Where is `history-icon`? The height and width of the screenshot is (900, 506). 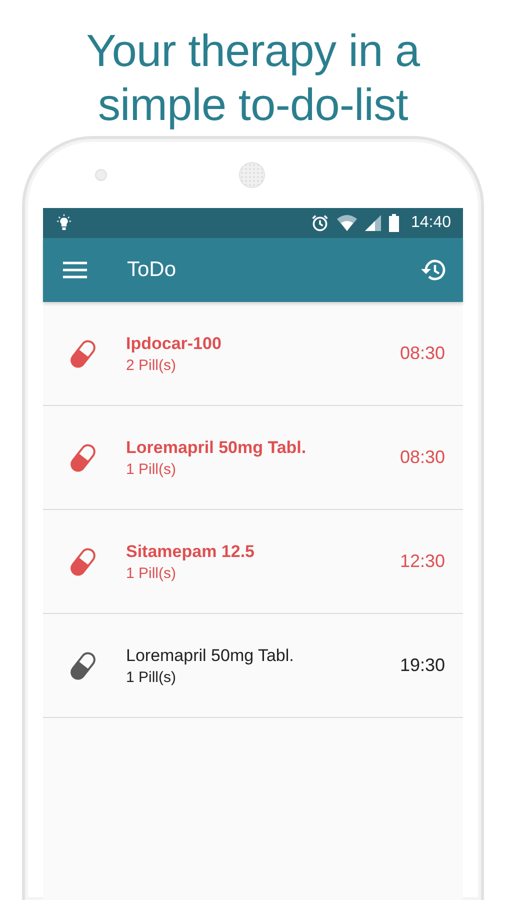 history-icon is located at coordinates (434, 270).